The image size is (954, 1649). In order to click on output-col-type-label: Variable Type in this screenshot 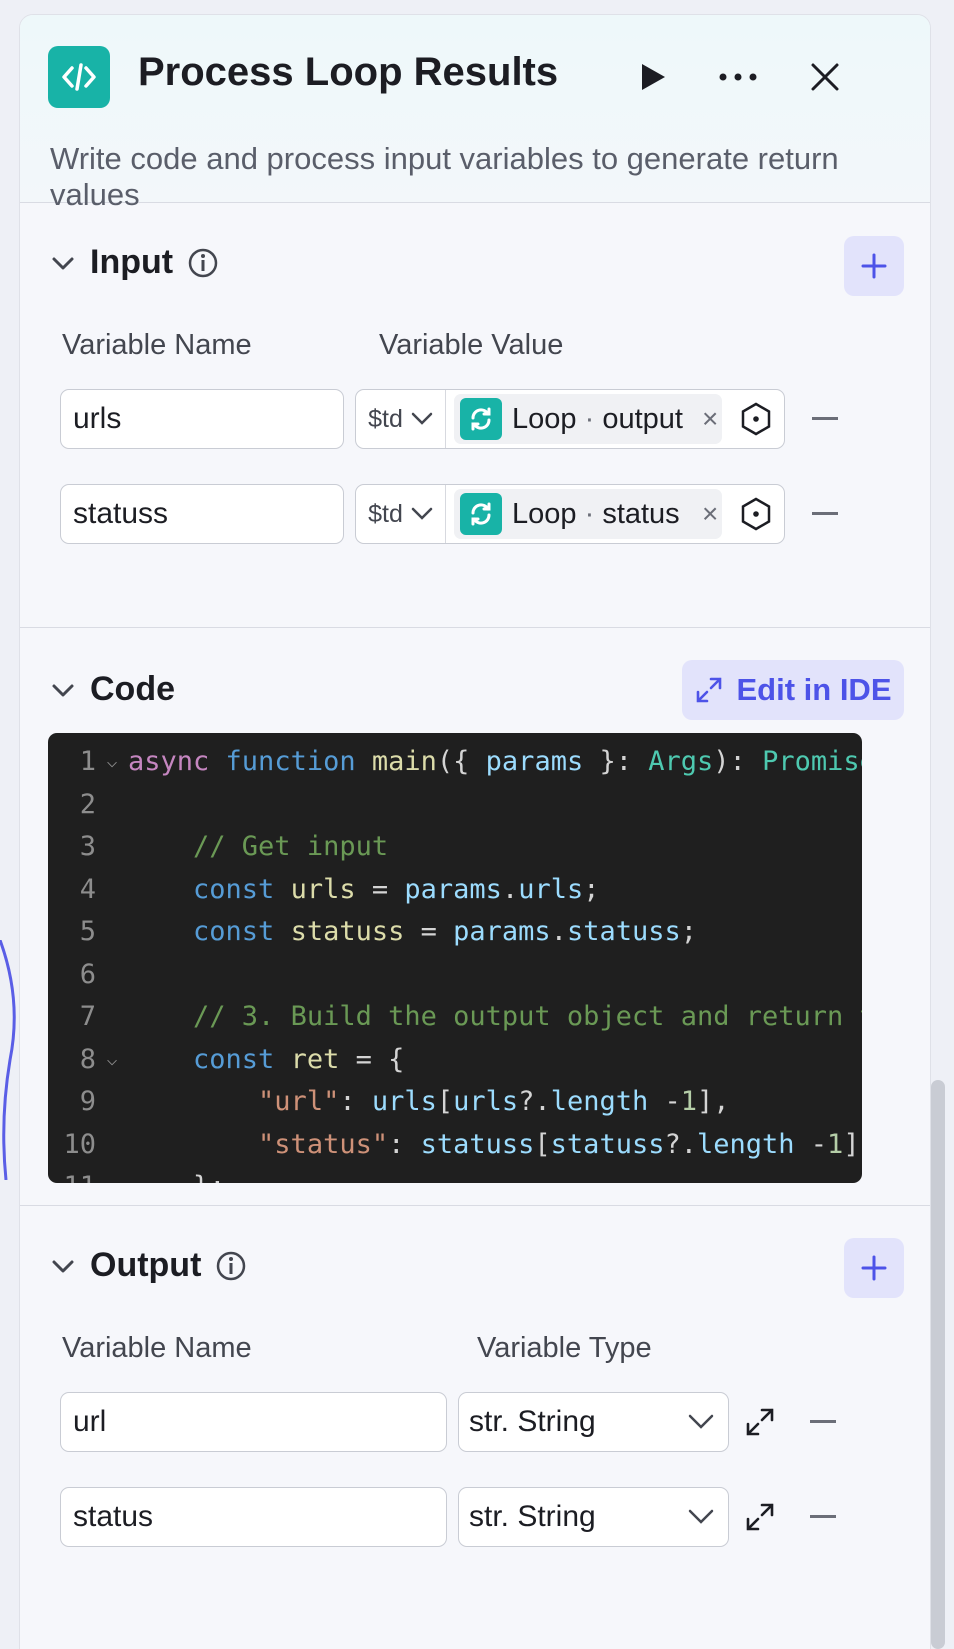, I will do `click(564, 1348)`.